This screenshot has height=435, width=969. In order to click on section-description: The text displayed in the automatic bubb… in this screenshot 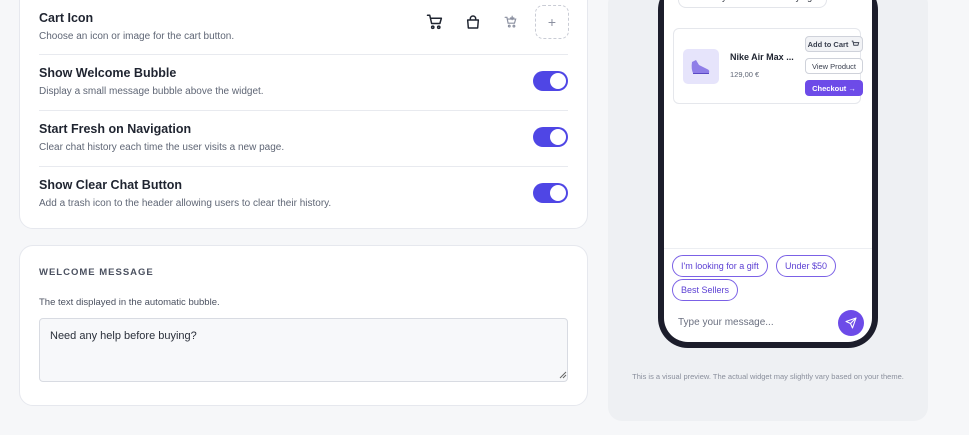, I will do `click(129, 302)`.